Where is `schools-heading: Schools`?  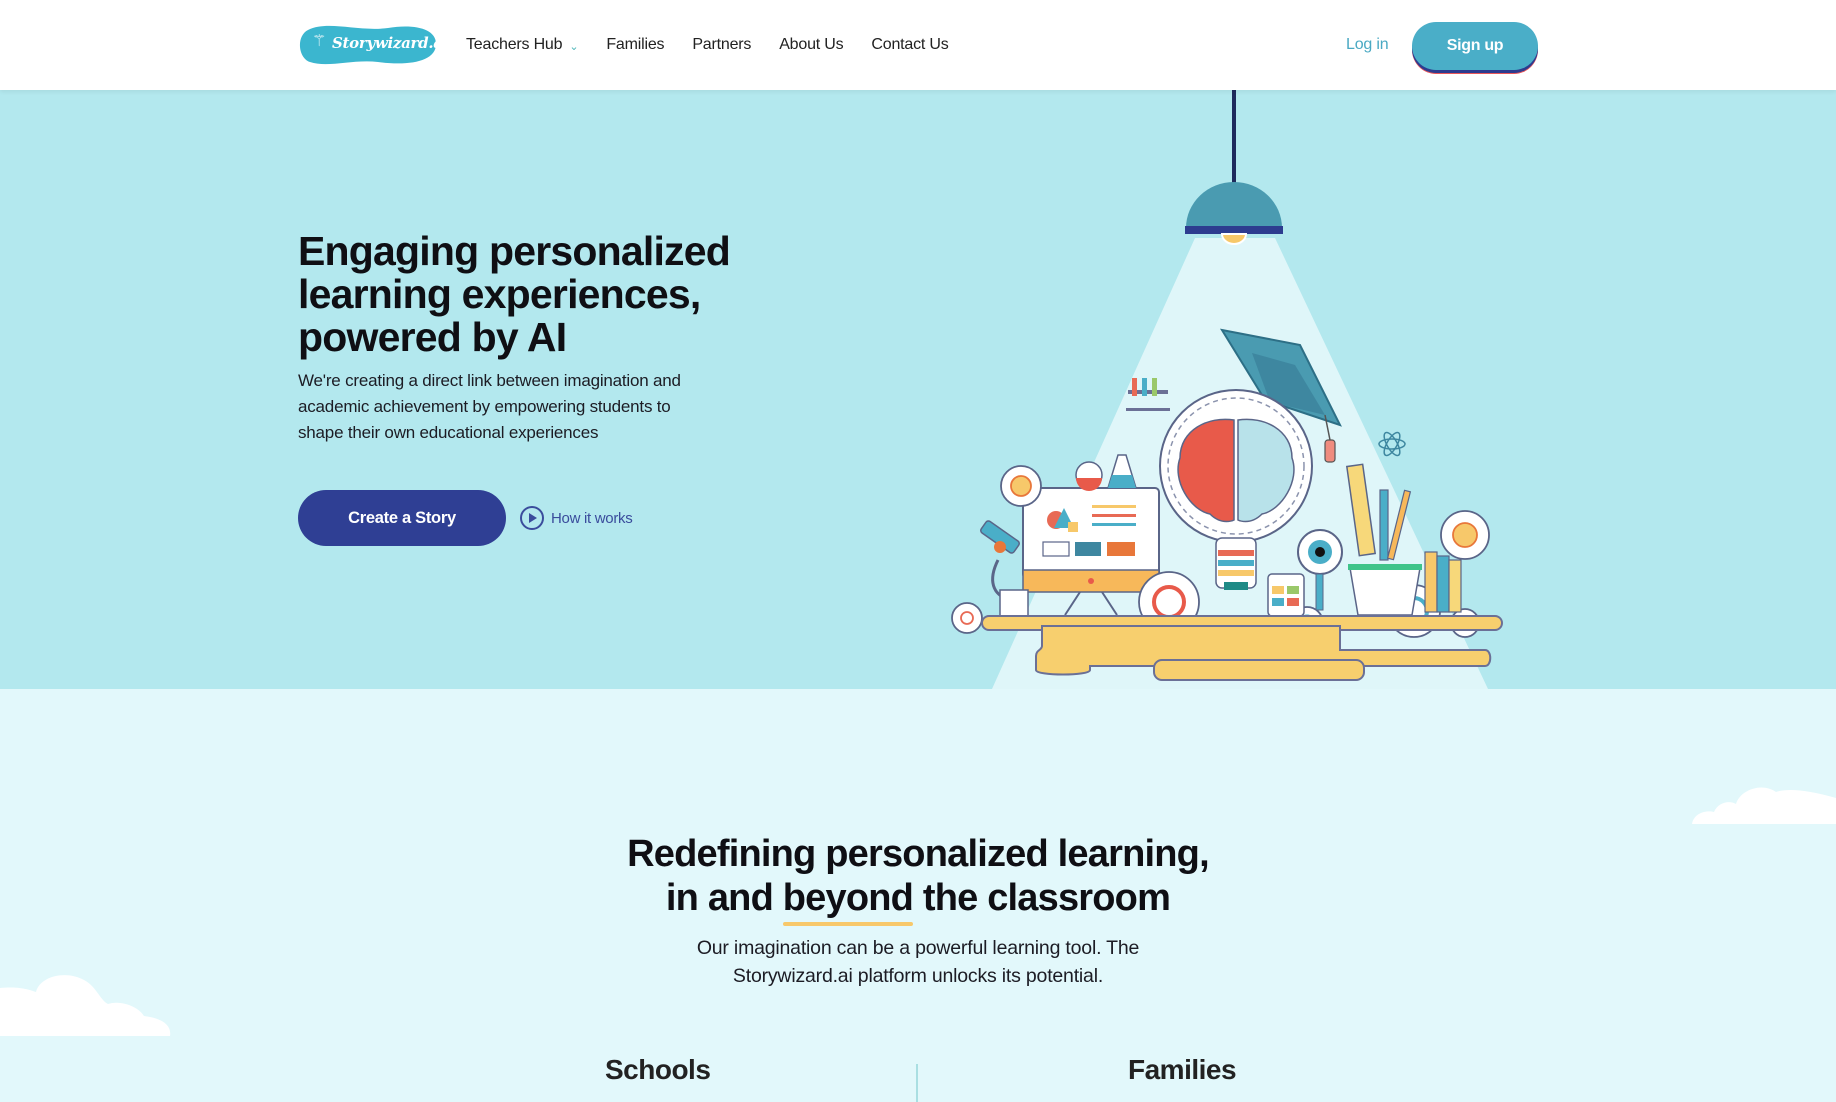 schools-heading: Schools is located at coordinates (658, 1069).